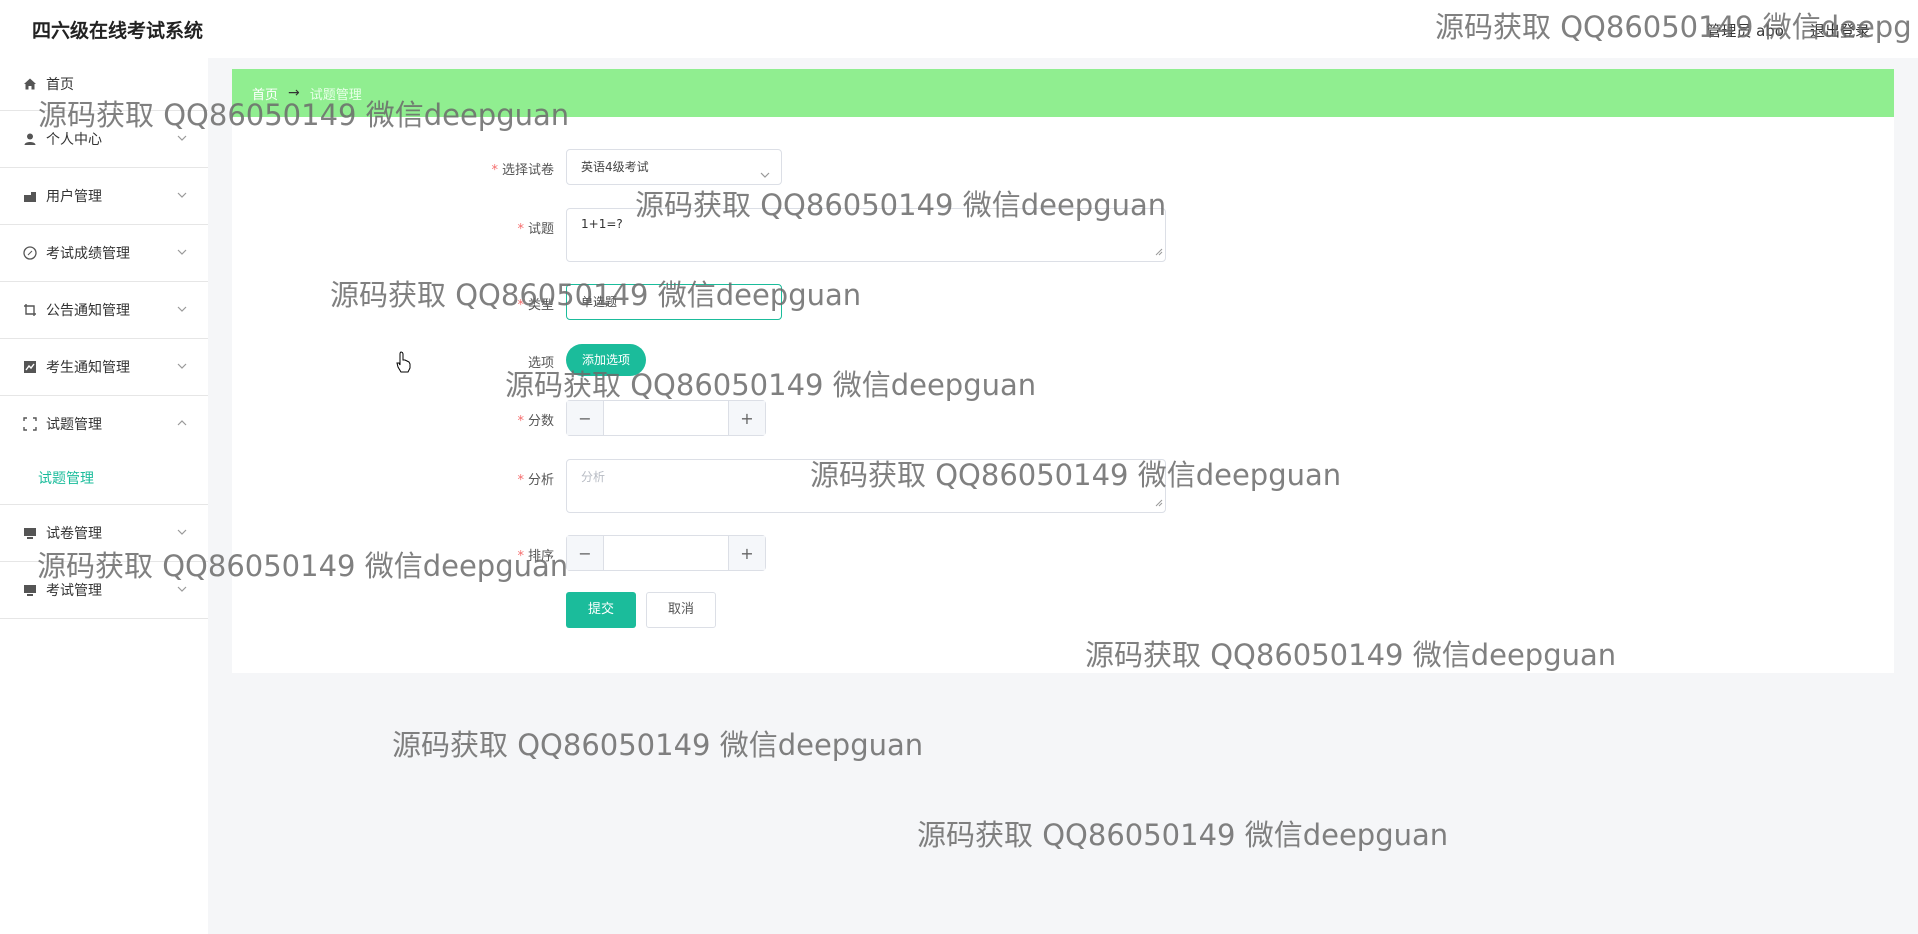 The height and width of the screenshot is (934, 1918). Describe the element at coordinates (104, 139) in the screenshot. I see `sidebar-item-profile: 个人中心` at that location.